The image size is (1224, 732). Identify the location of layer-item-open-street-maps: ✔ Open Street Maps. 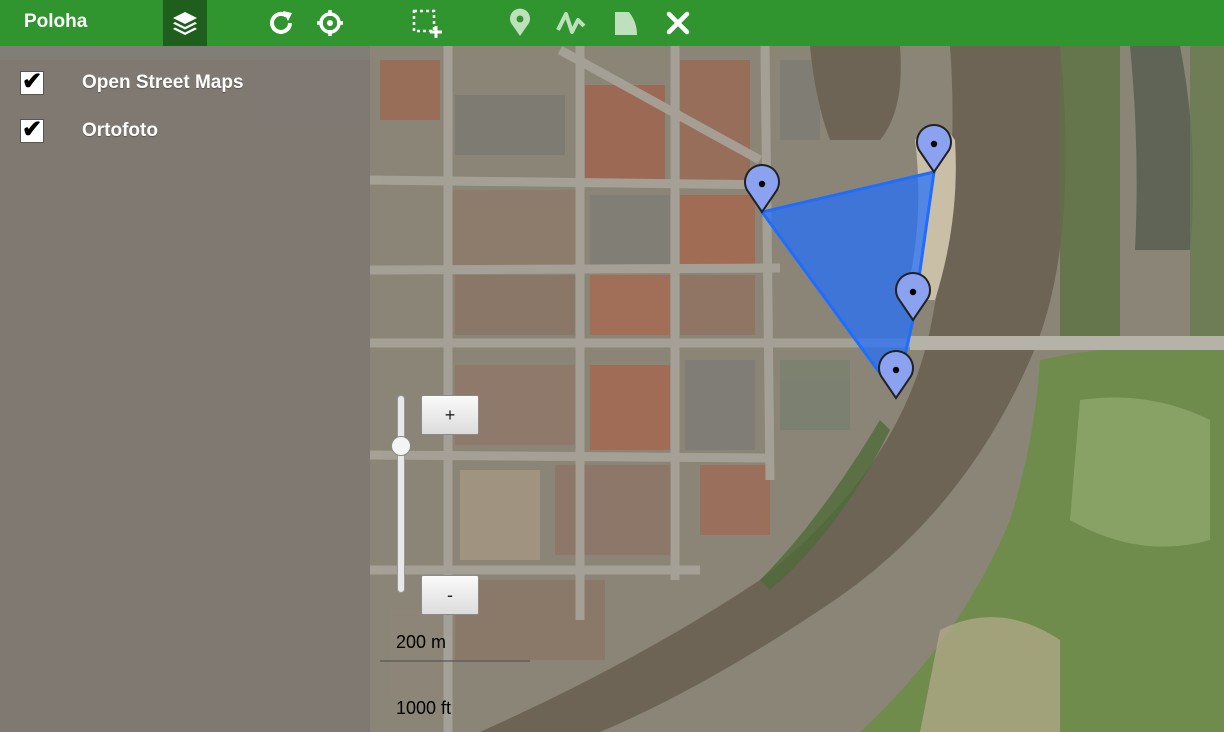
(132, 82).